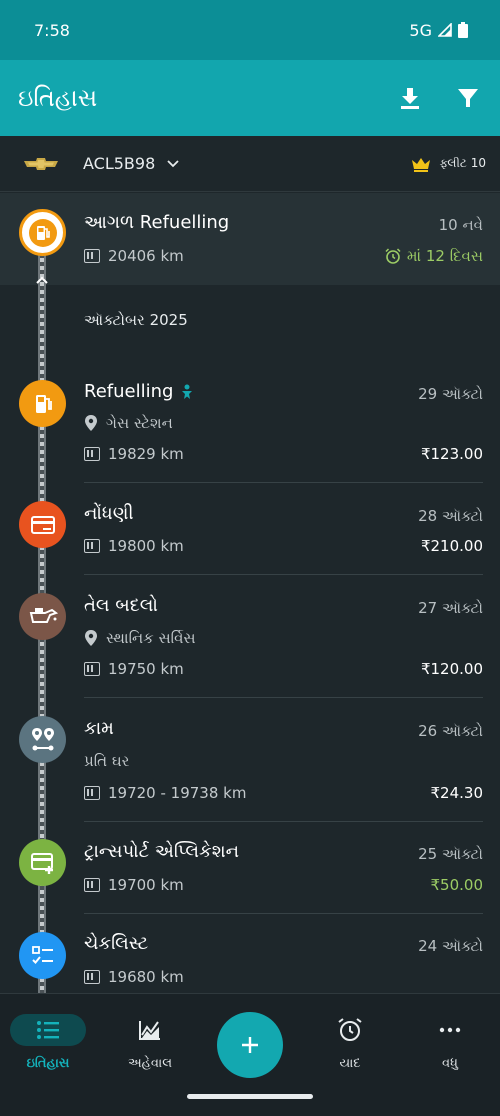  Describe the element at coordinates (42, 280) in the screenshot. I see `timeline-arrow-icon` at that location.